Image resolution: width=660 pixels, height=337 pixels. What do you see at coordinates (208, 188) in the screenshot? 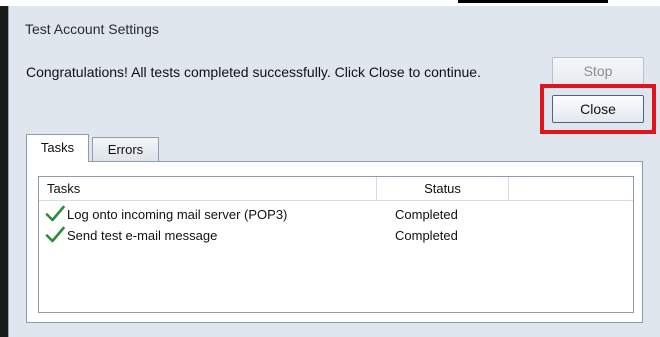
I see `column-header-tasks: Tasks` at bounding box center [208, 188].